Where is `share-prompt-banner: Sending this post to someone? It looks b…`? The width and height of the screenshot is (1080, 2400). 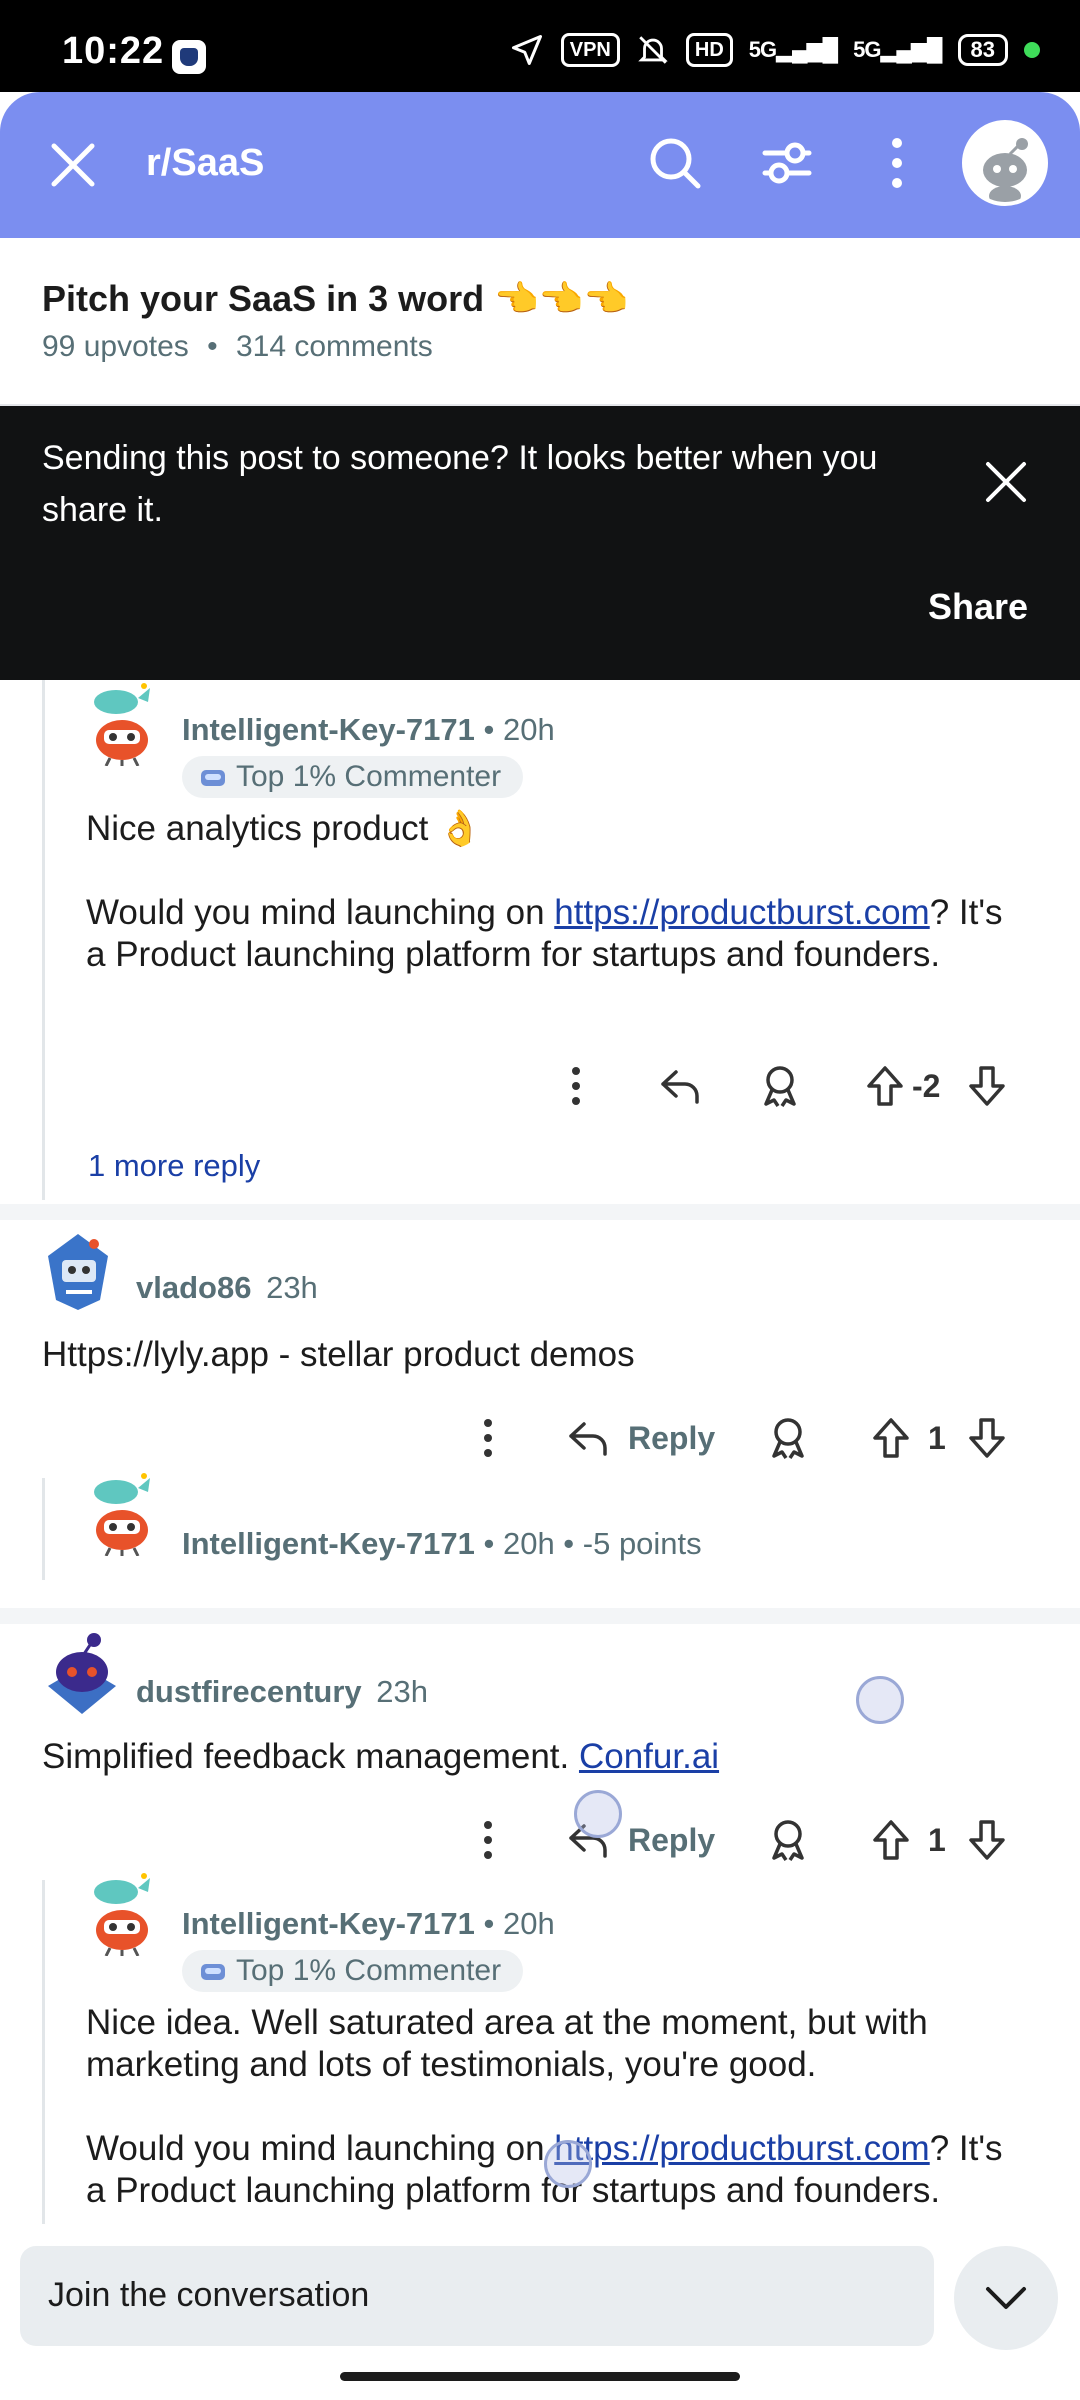 share-prompt-banner: Sending this post to someone? It looks b… is located at coordinates (540, 543).